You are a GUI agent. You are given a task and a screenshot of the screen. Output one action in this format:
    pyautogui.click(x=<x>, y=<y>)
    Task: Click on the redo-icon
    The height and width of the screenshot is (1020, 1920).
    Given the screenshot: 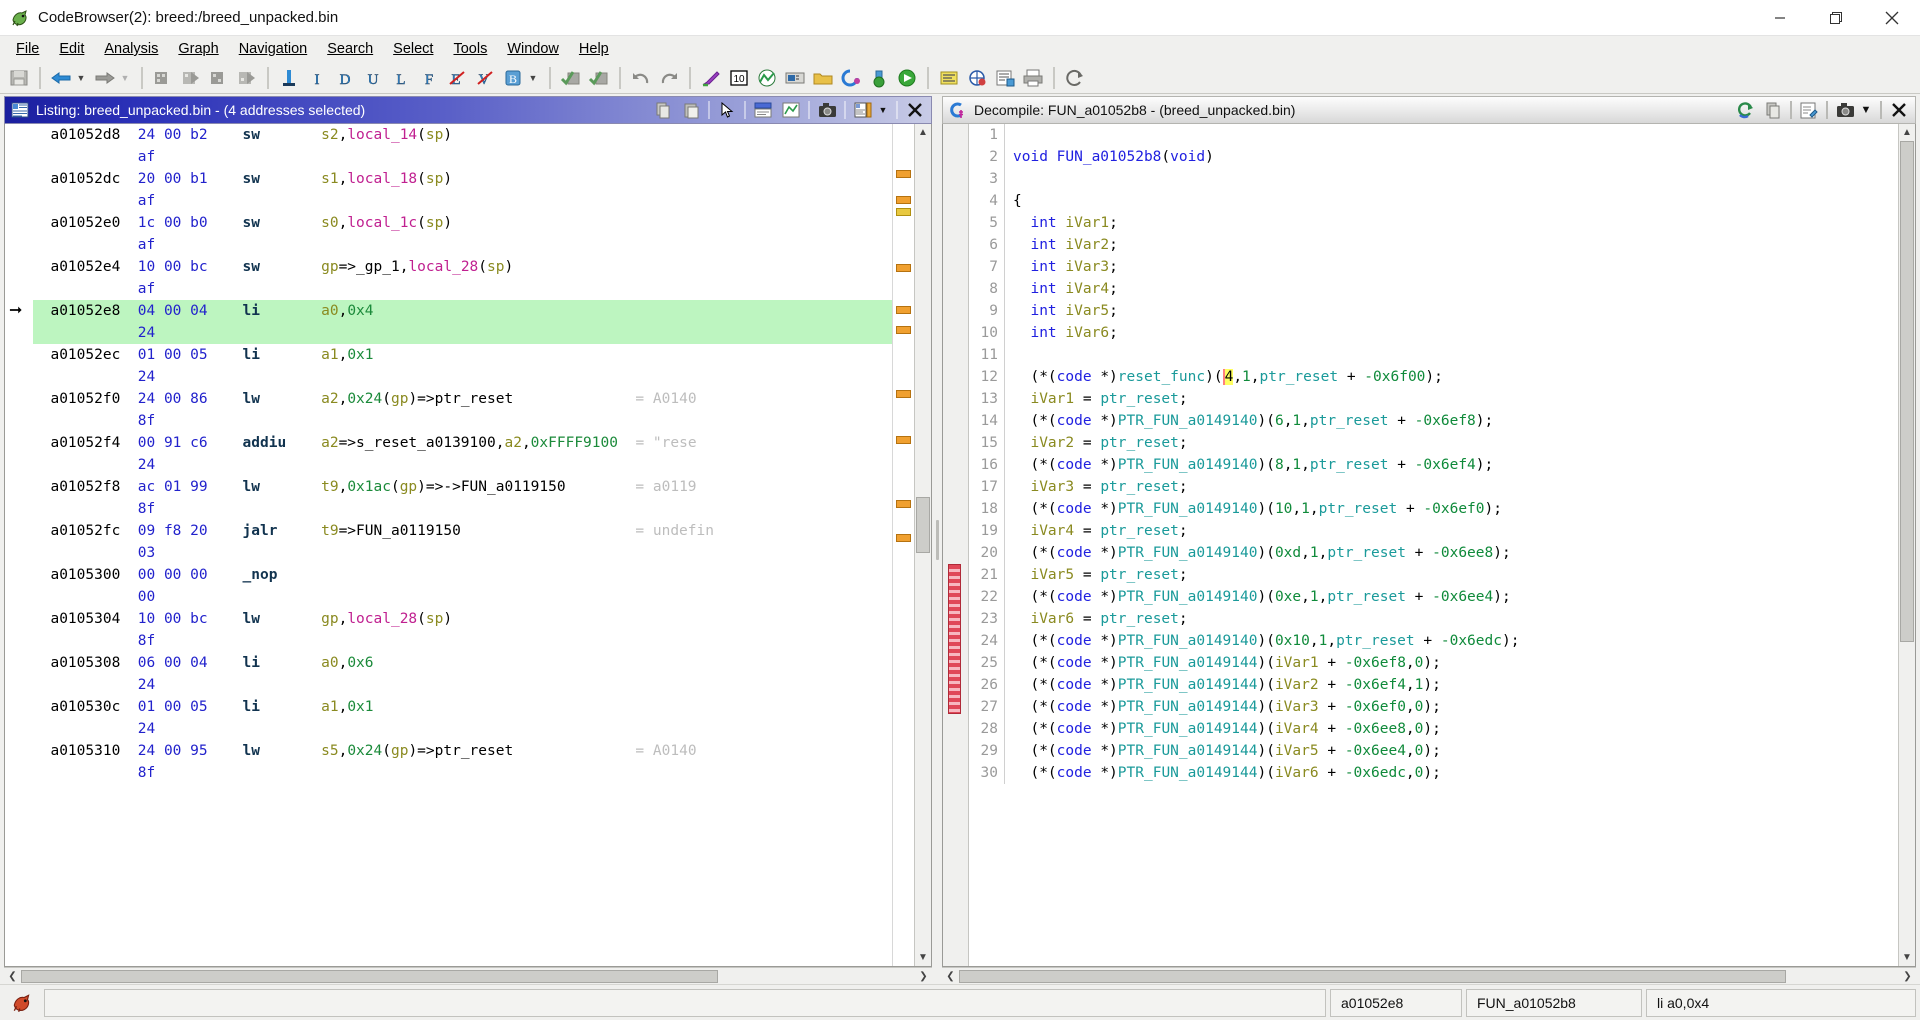 What is the action you would take?
    pyautogui.click(x=669, y=78)
    